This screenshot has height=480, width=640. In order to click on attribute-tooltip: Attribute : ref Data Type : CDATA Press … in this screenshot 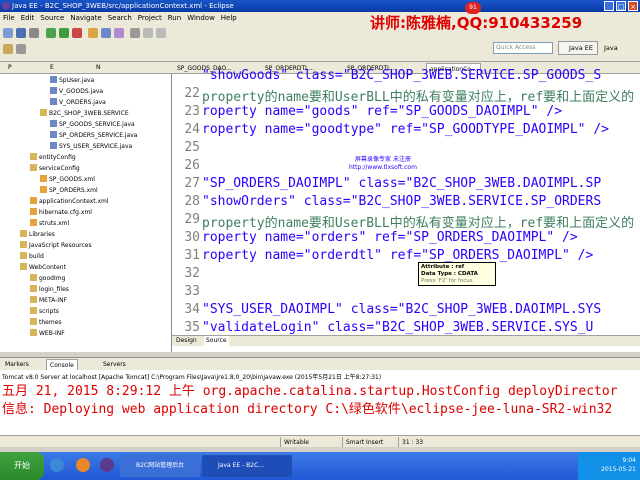, I will do `click(457, 274)`.